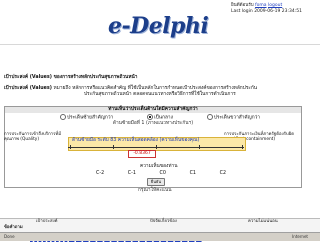 This screenshot has height=244, width=320. Describe the element at coordinates (209, 117) in the screenshot. I see `radio-right` at that location.